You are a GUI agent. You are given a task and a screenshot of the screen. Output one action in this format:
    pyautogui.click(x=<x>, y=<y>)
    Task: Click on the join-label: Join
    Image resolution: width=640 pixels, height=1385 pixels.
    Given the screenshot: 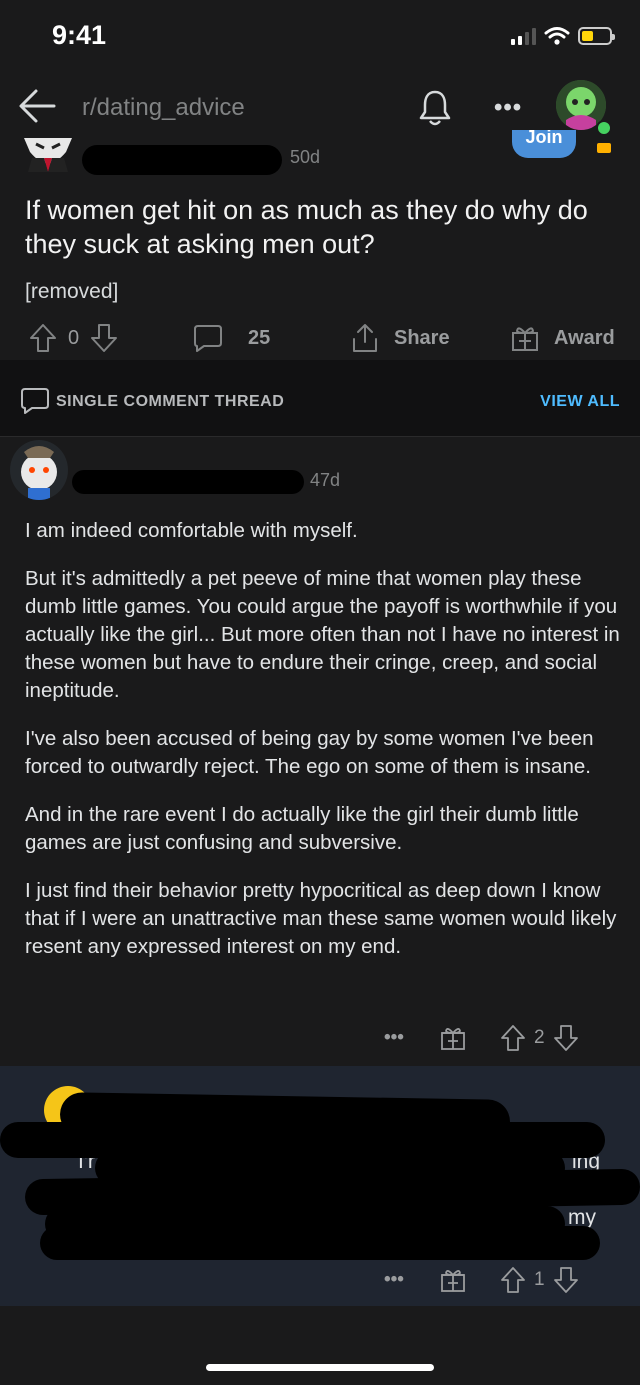 What is the action you would take?
    pyautogui.click(x=544, y=138)
    